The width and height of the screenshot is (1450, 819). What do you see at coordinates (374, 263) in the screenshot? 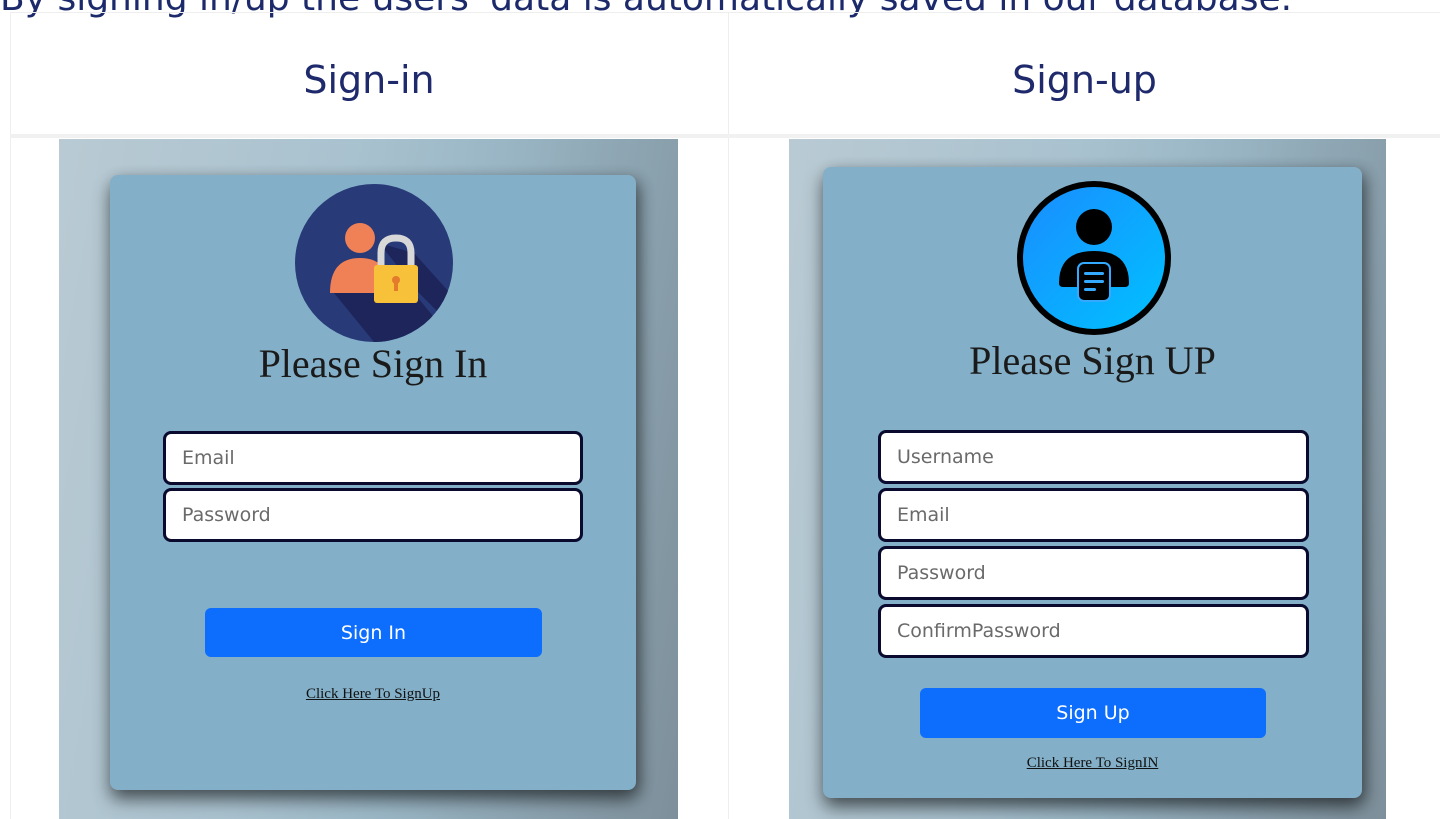
I see `user-lock-icon` at bounding box center [374, 263].